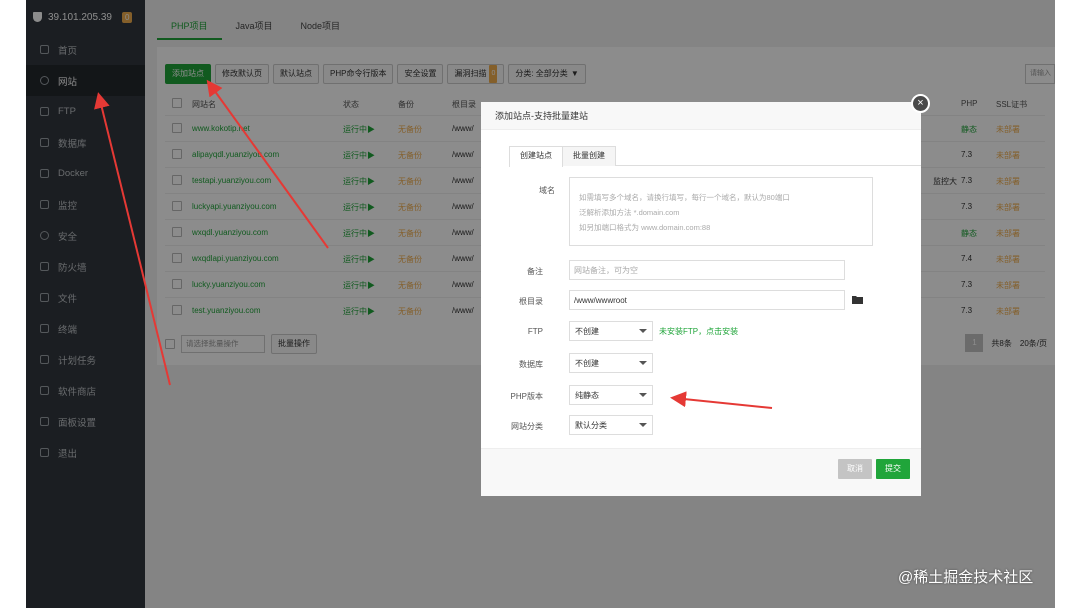 The width and height of the screenshot is (1080, 608). I want to click on root-label: 根目录, so click(531, 301).